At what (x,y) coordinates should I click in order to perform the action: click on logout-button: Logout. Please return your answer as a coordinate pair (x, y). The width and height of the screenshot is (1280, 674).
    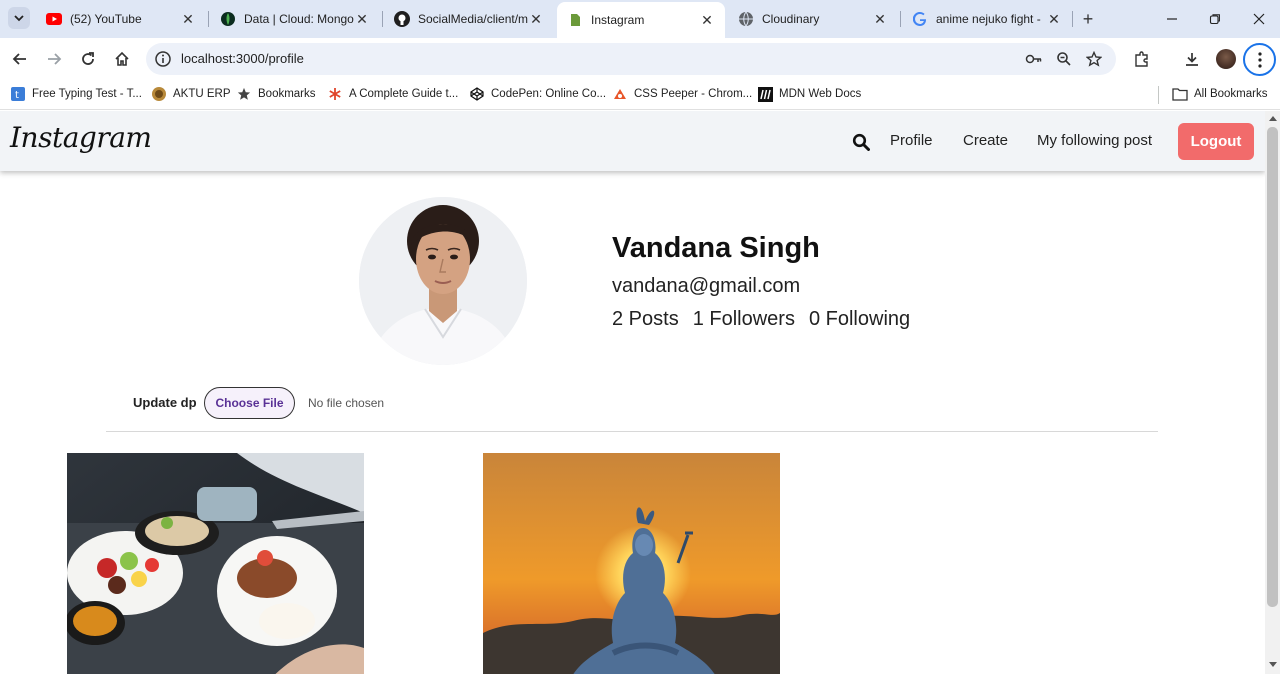
    Looking at the image, I should click on (1216, 141).